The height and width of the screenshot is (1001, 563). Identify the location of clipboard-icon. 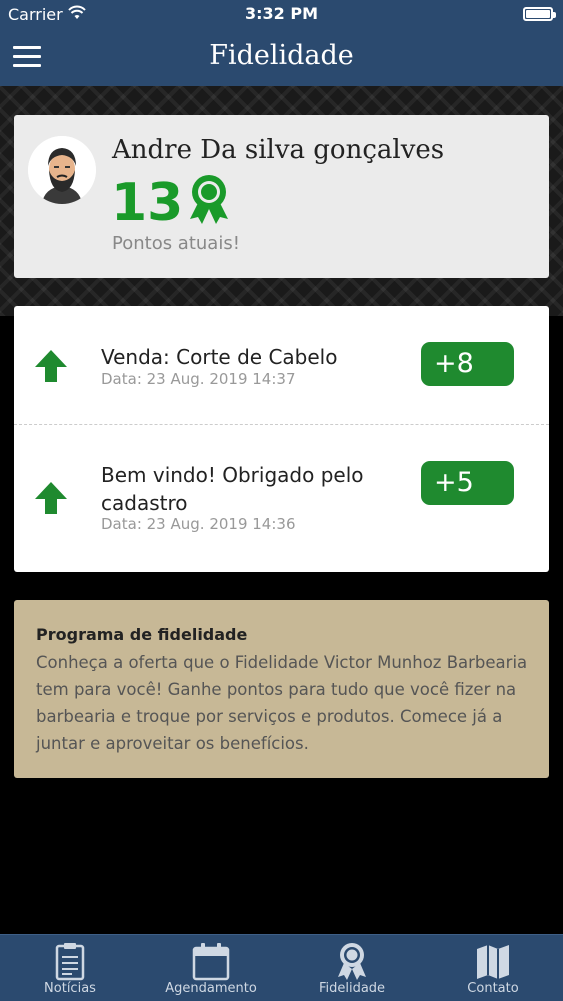
(70, 962).